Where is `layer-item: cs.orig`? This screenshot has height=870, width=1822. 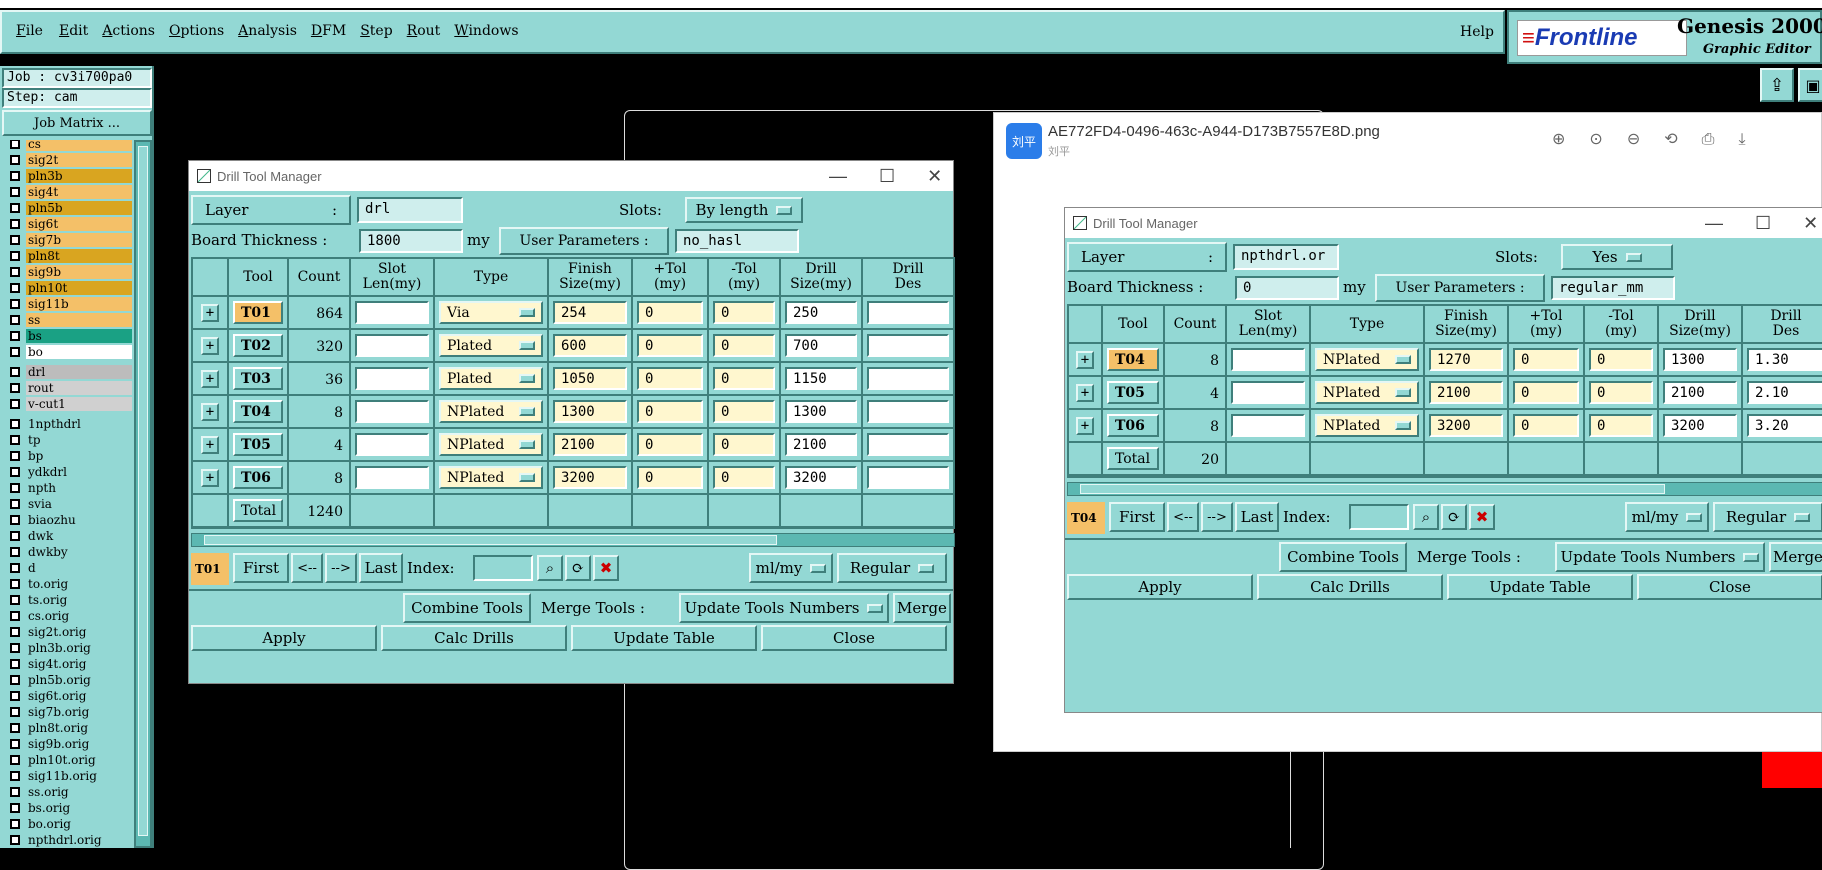
layer-item: cs.orig is located at coordinates (66, 615).